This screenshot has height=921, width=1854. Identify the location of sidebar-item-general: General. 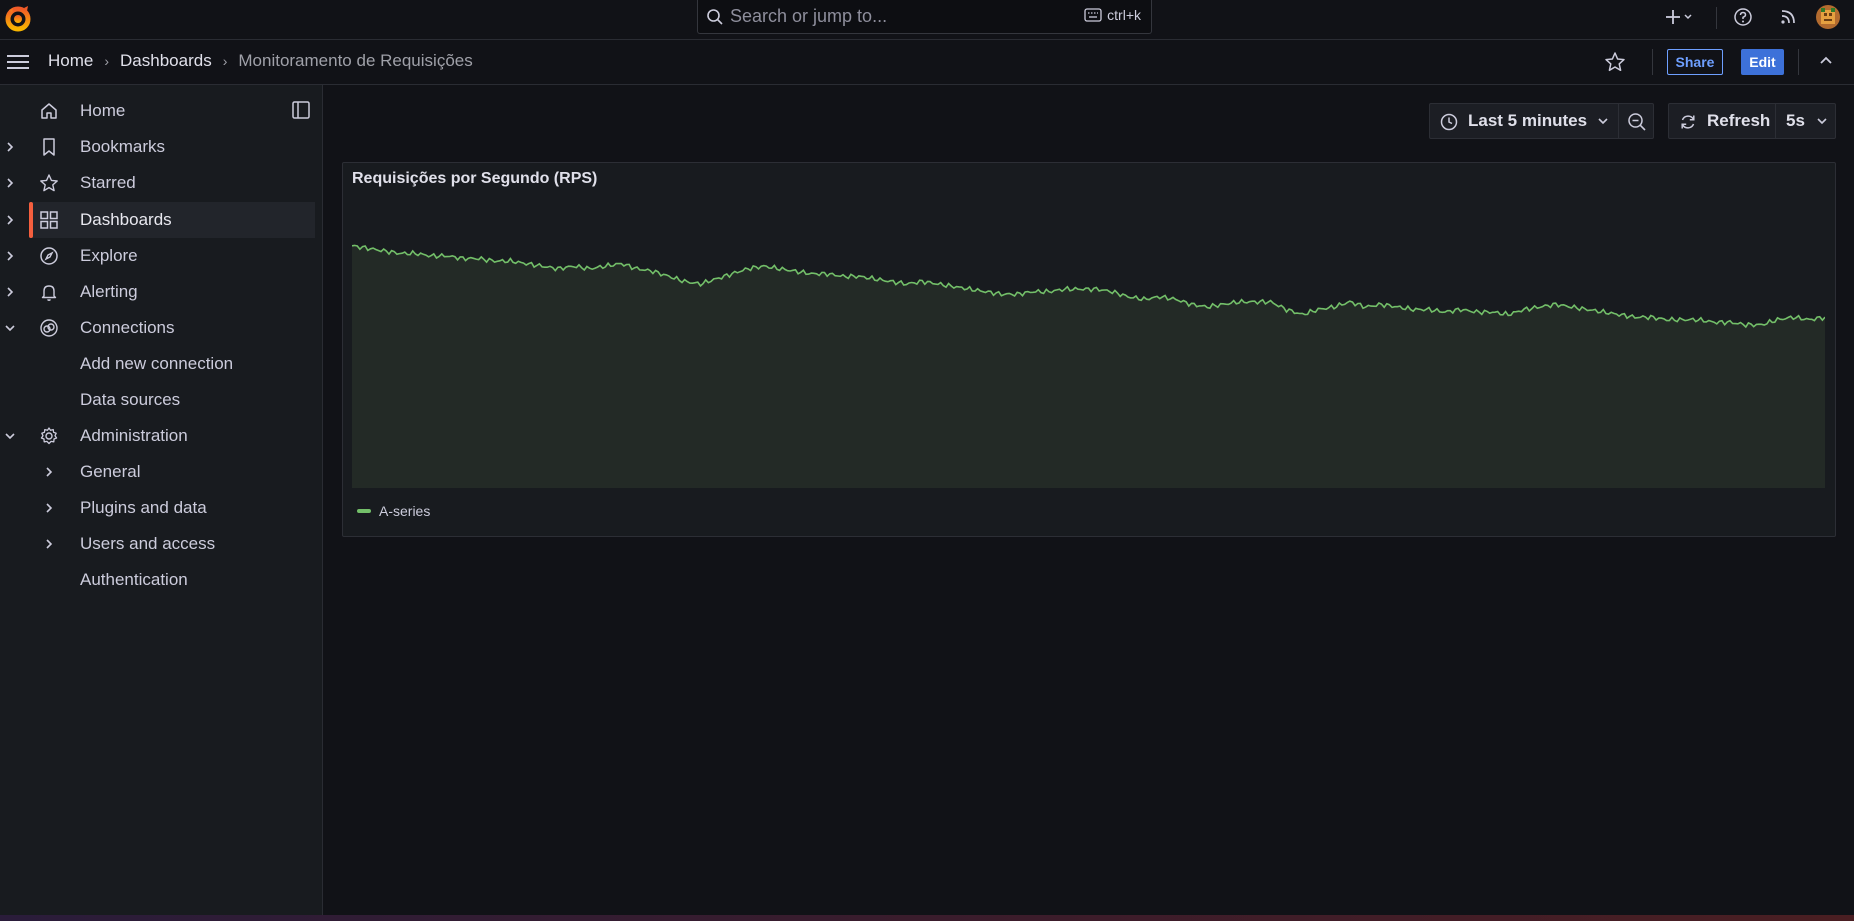
(157, 472).